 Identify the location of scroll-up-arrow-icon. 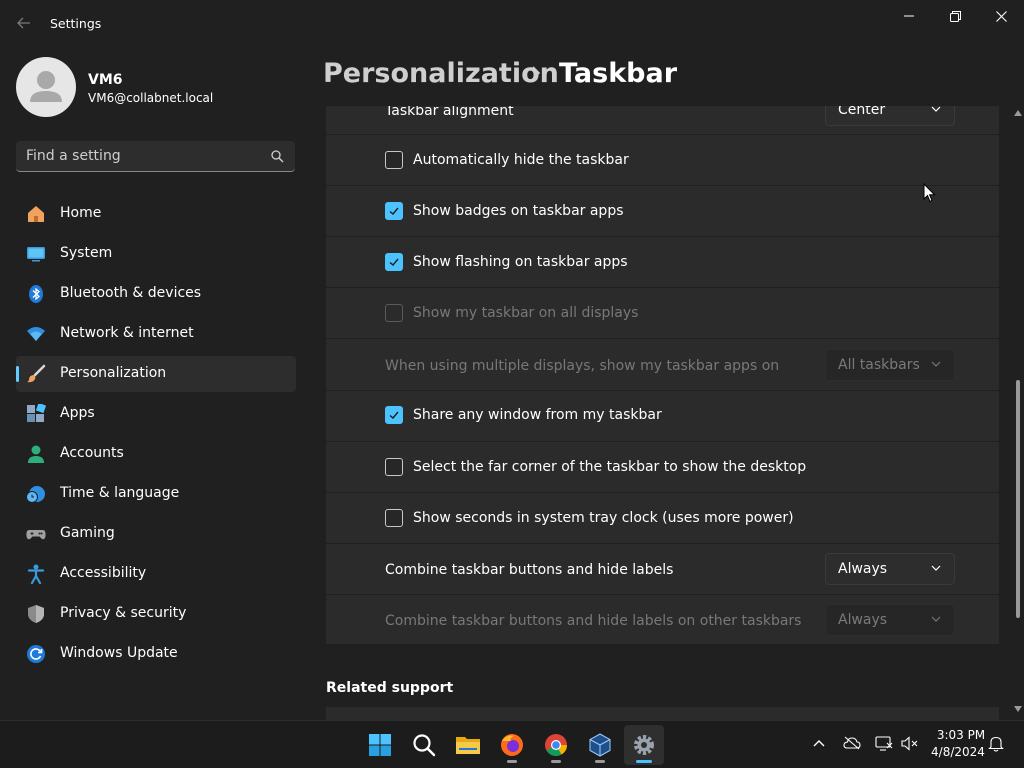
(1018, 113).